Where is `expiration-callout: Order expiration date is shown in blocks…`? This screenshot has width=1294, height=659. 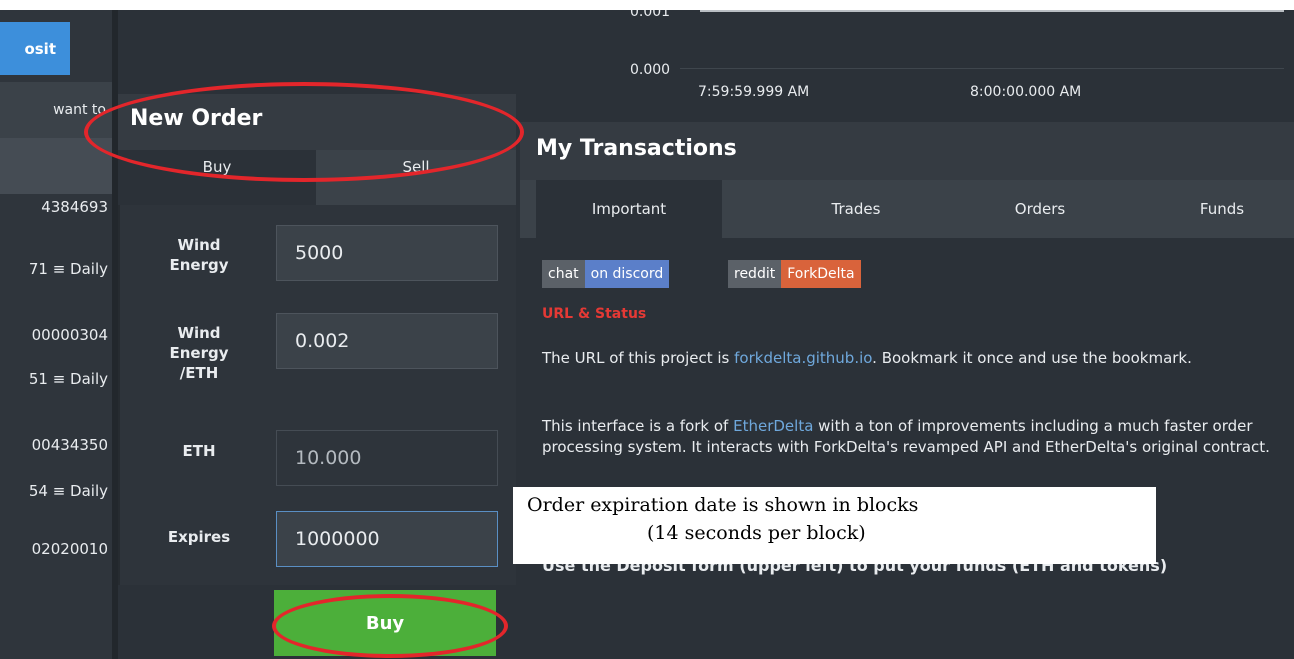
expiration-callout: Order expiration date is shown in blocks… is located at coordinates (834, 525).